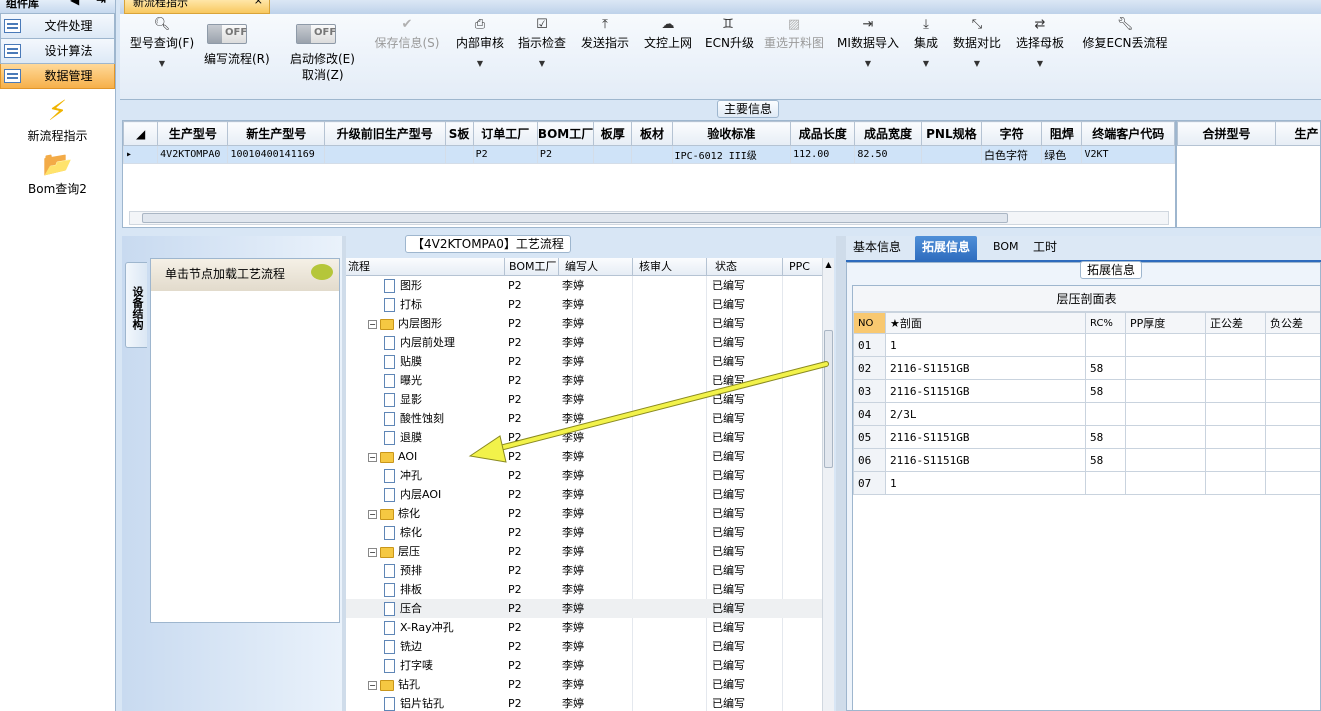 The image size is (1321, 711). Describe the element at coordinates (584, 342) in the screenshot. I see `tree-leaf-node: 内层前处理 P2 李婷 已编写` at that location.